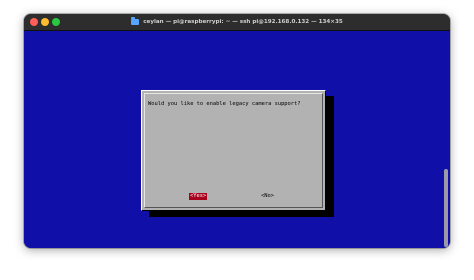  What do you see at coordinates (135, 21) in the screenshot?
I see `folder-icon` at bounding box center [135, 21].